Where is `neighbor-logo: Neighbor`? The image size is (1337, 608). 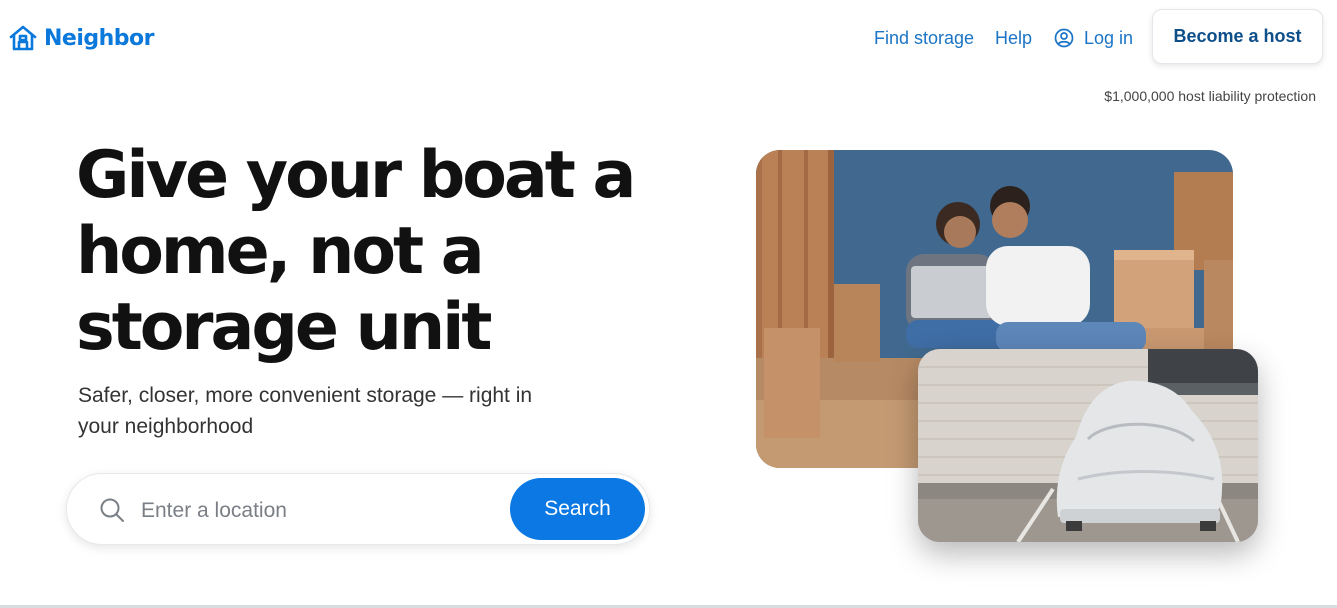 neighbor-logo: Neighbor is located at coordinates (81, 38).